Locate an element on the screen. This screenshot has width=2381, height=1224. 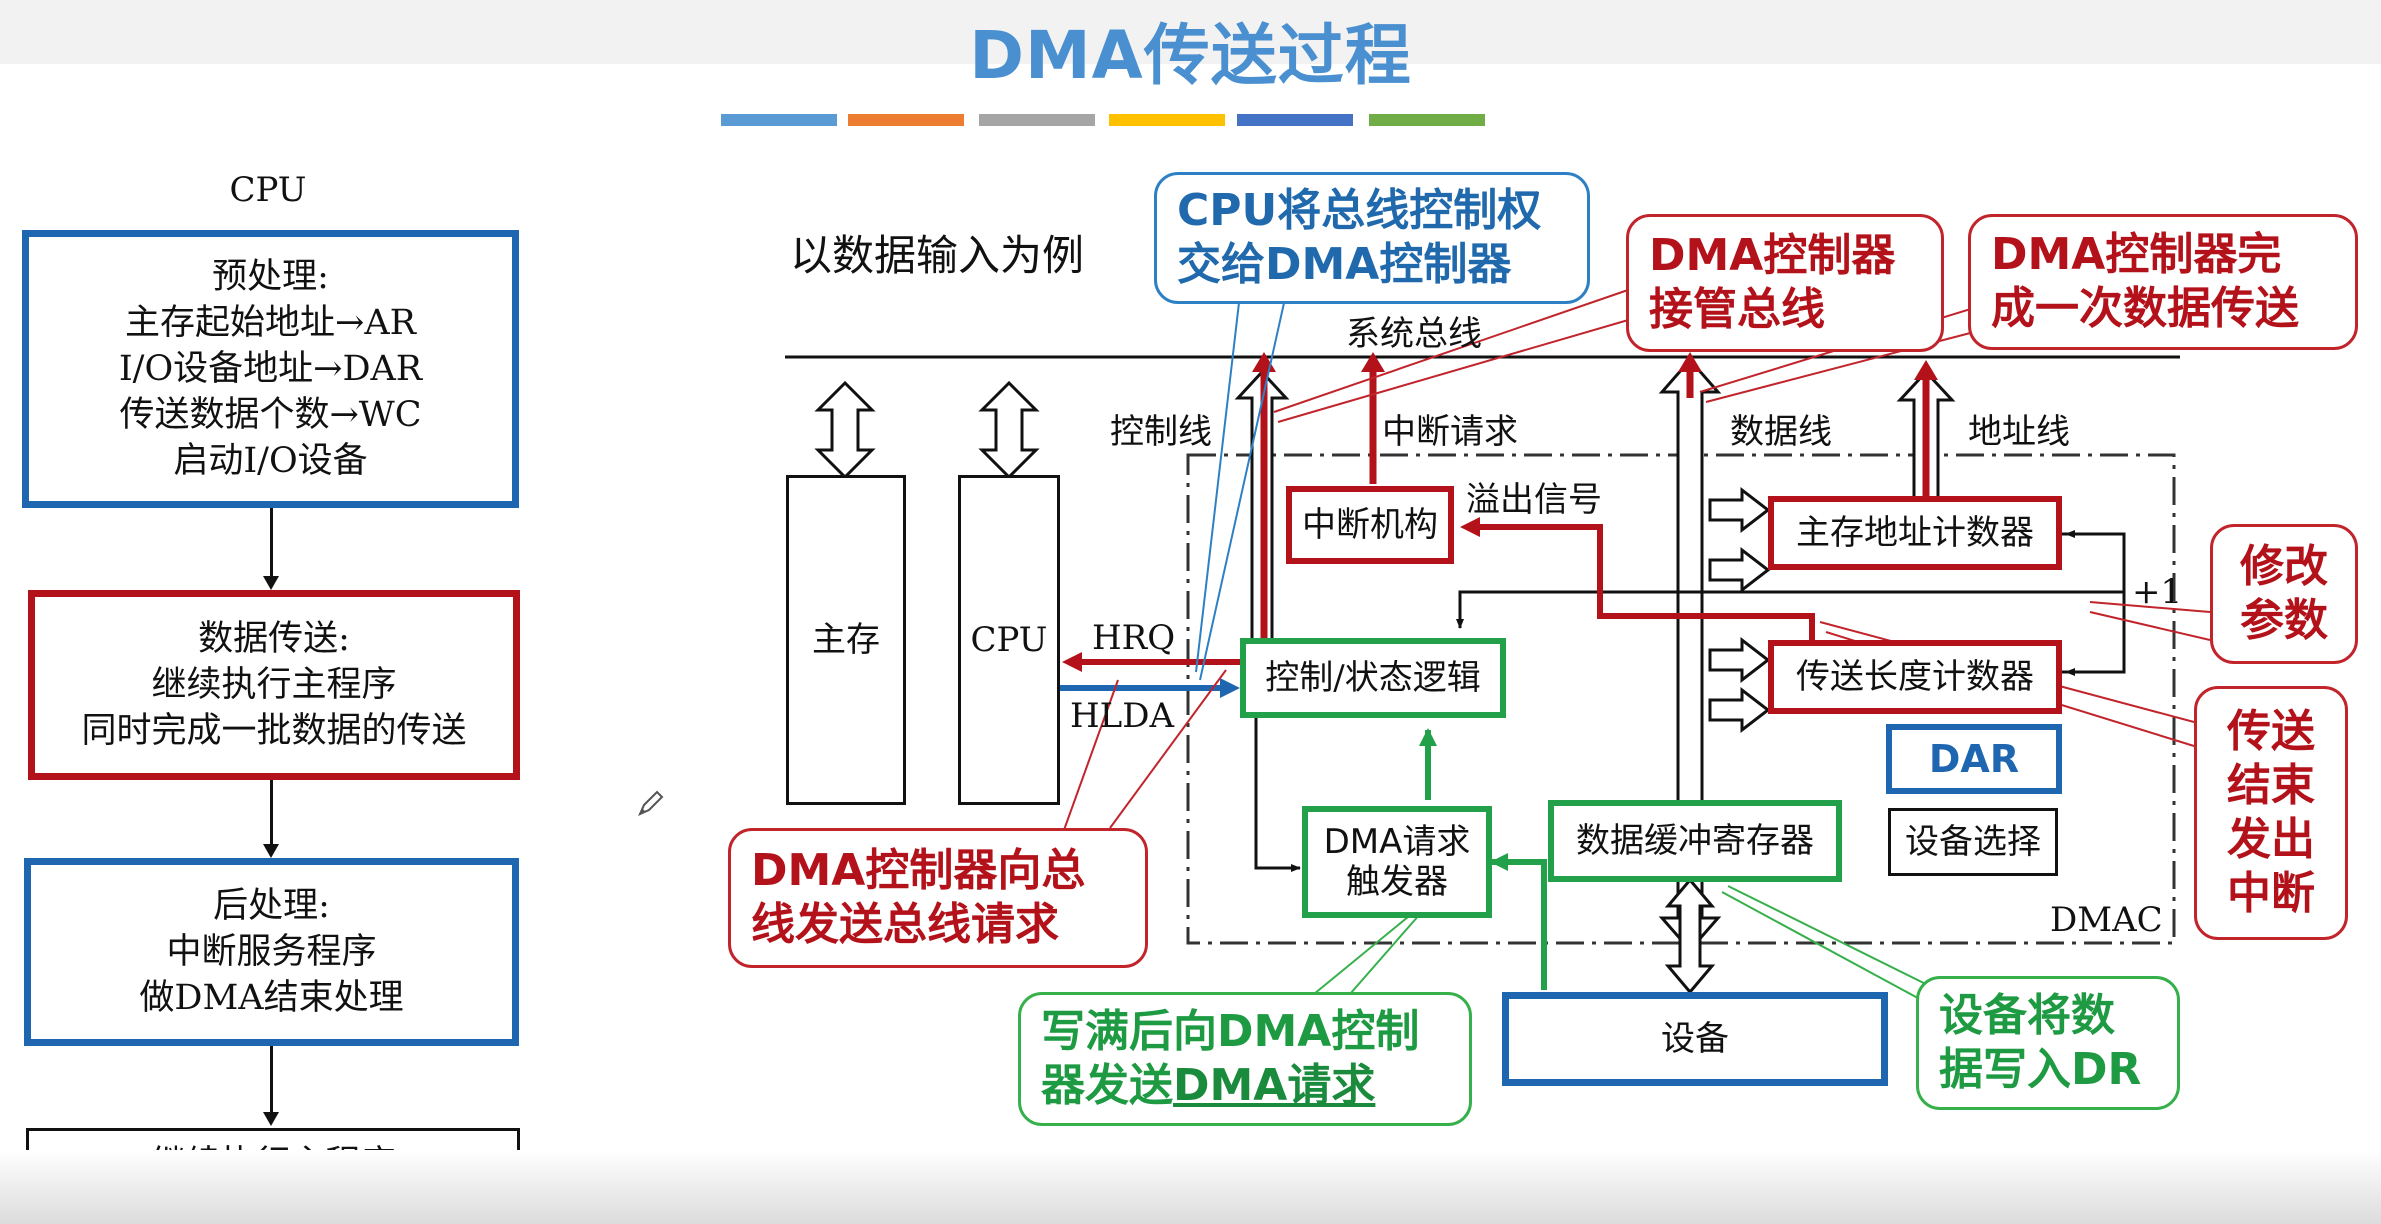
hrq-label: HRQ is located at coordinates (1134, 638).